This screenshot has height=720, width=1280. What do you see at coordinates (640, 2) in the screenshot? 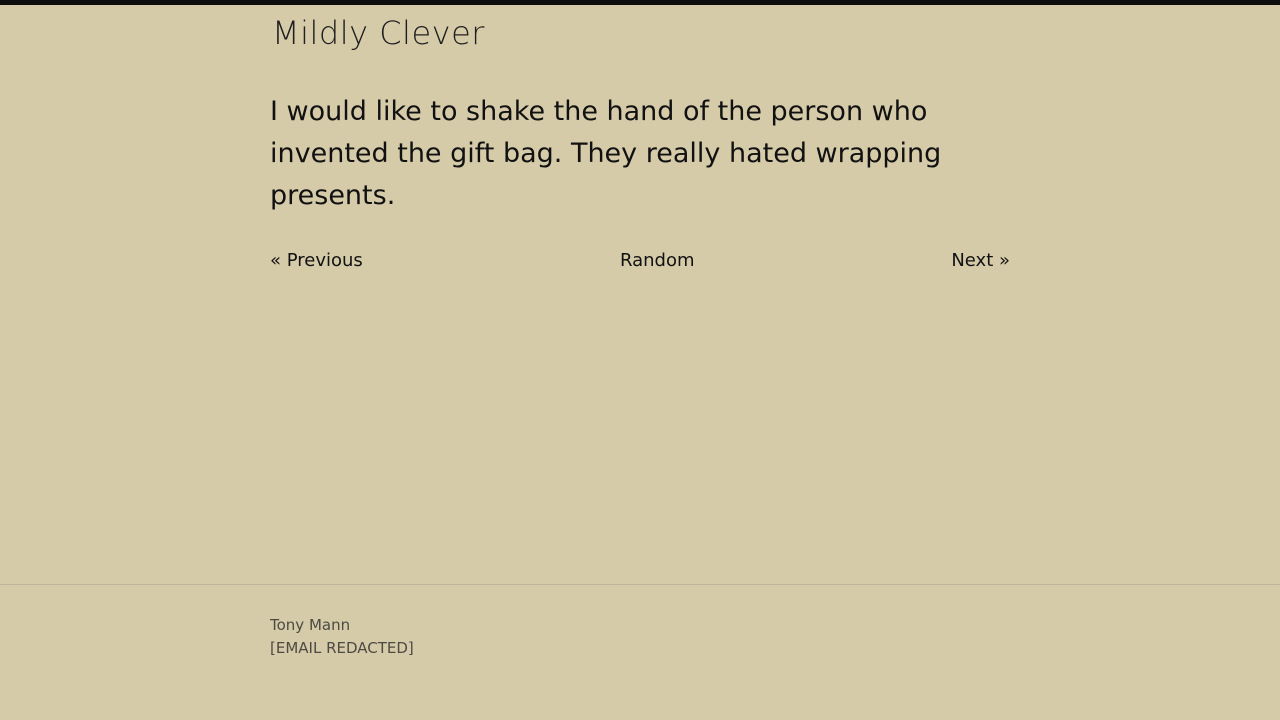
I see `top-accent-bar` at bounding box center [640, 2].